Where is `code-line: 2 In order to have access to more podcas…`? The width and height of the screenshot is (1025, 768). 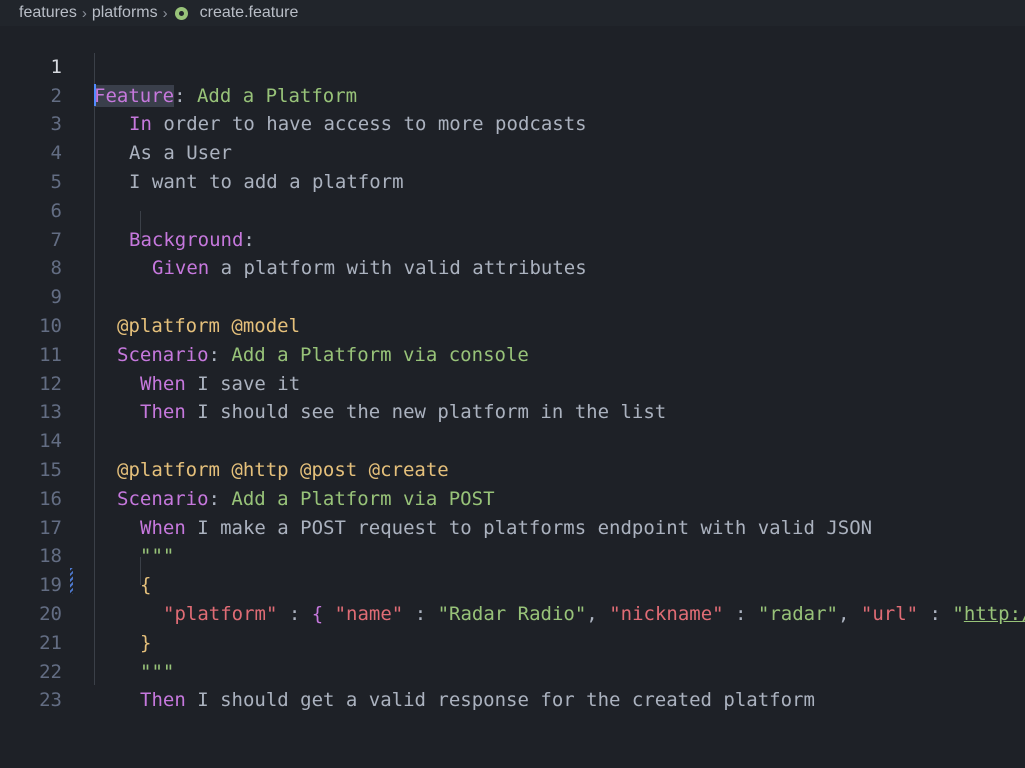
code-line: 2 In order to have access to more podcas… is located at coordinates (512, 94).